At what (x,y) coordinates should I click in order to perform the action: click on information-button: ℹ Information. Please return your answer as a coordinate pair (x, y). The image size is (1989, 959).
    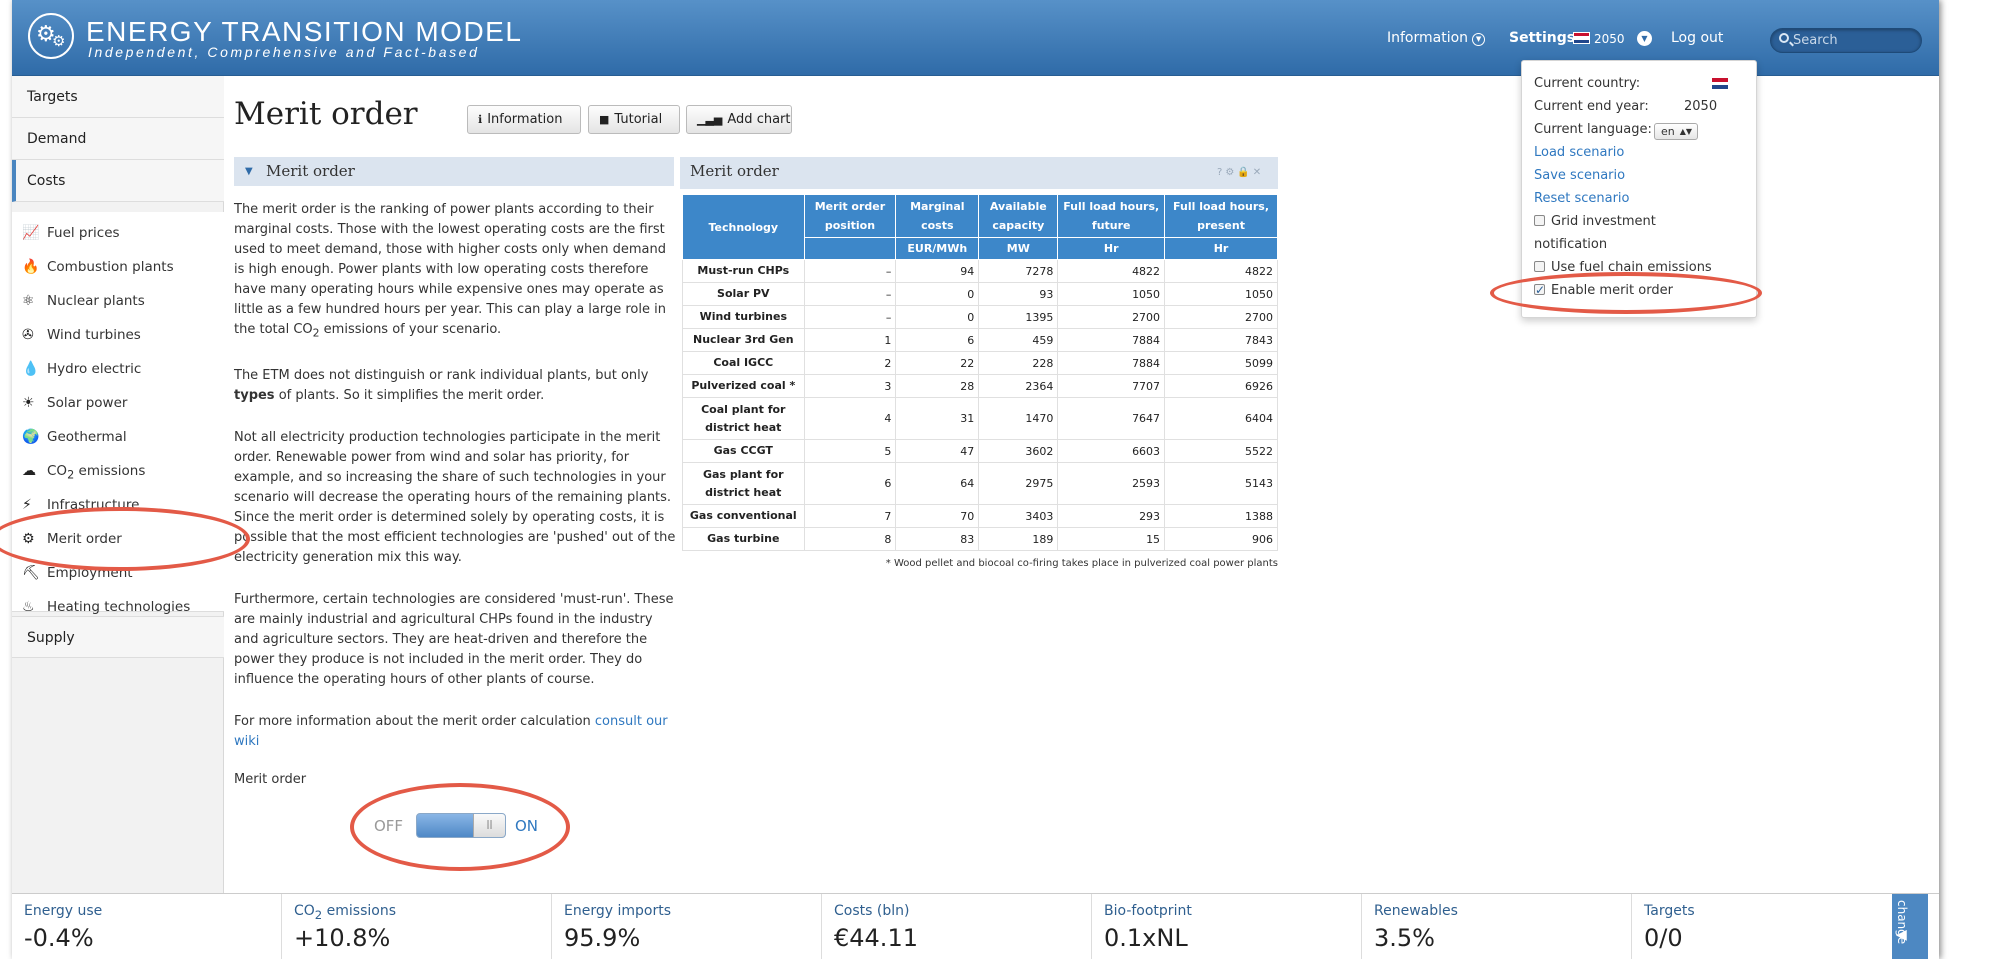
    Looking at the image, I should click on (524, 119).